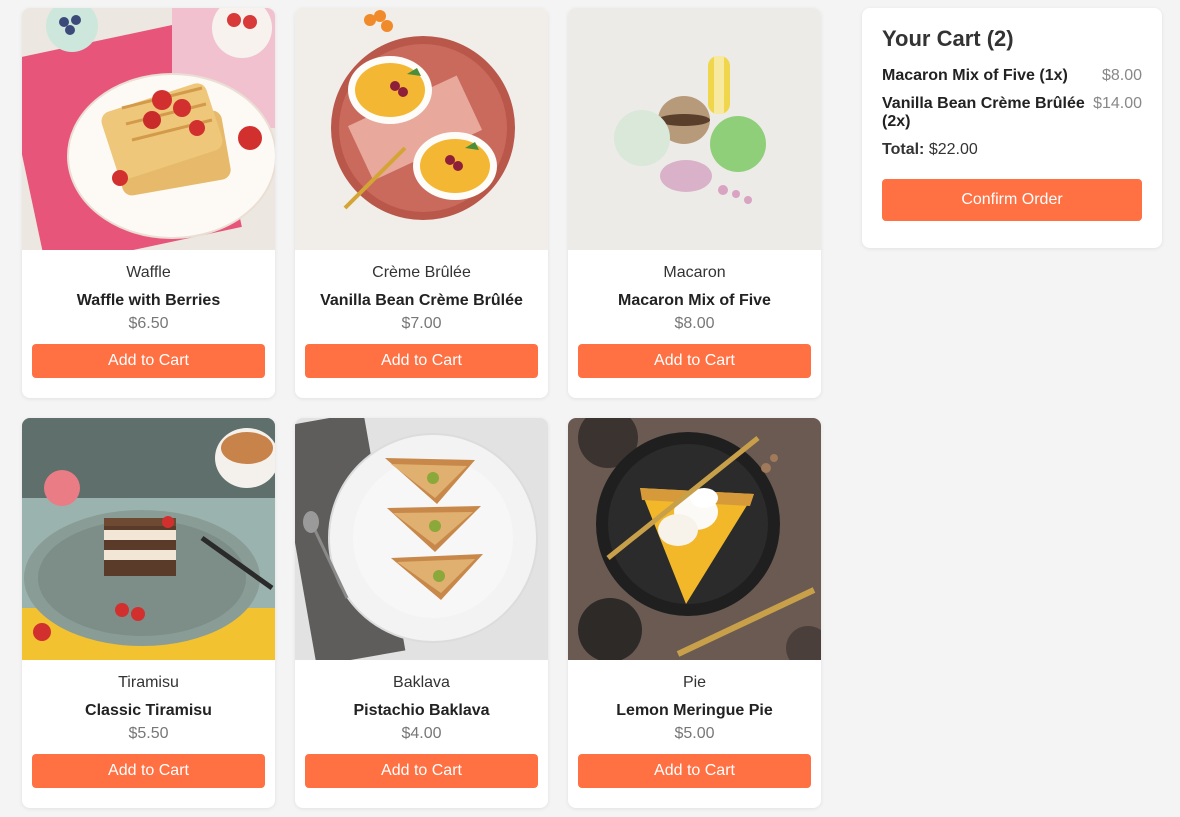 The height and width of the screenshot is (817, 1180). Describe the element at coordinates (148, 272) in the screenshot. I see `product-category: Waffle` at that location.